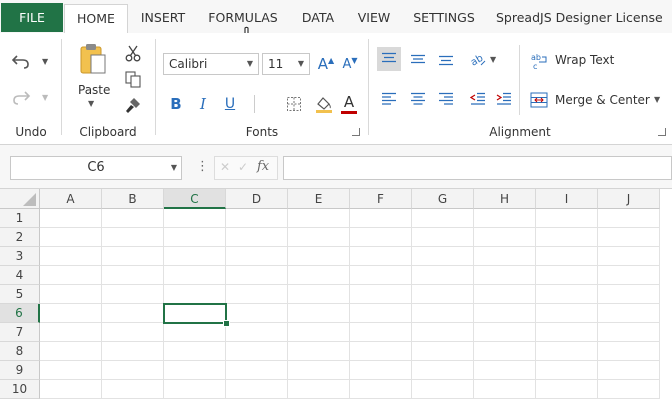 The height and width of the screenshot is (410, 672). Describe the element at coordinates (263, 166) in the screenshot. I see `fx-icon: fx` at that location.